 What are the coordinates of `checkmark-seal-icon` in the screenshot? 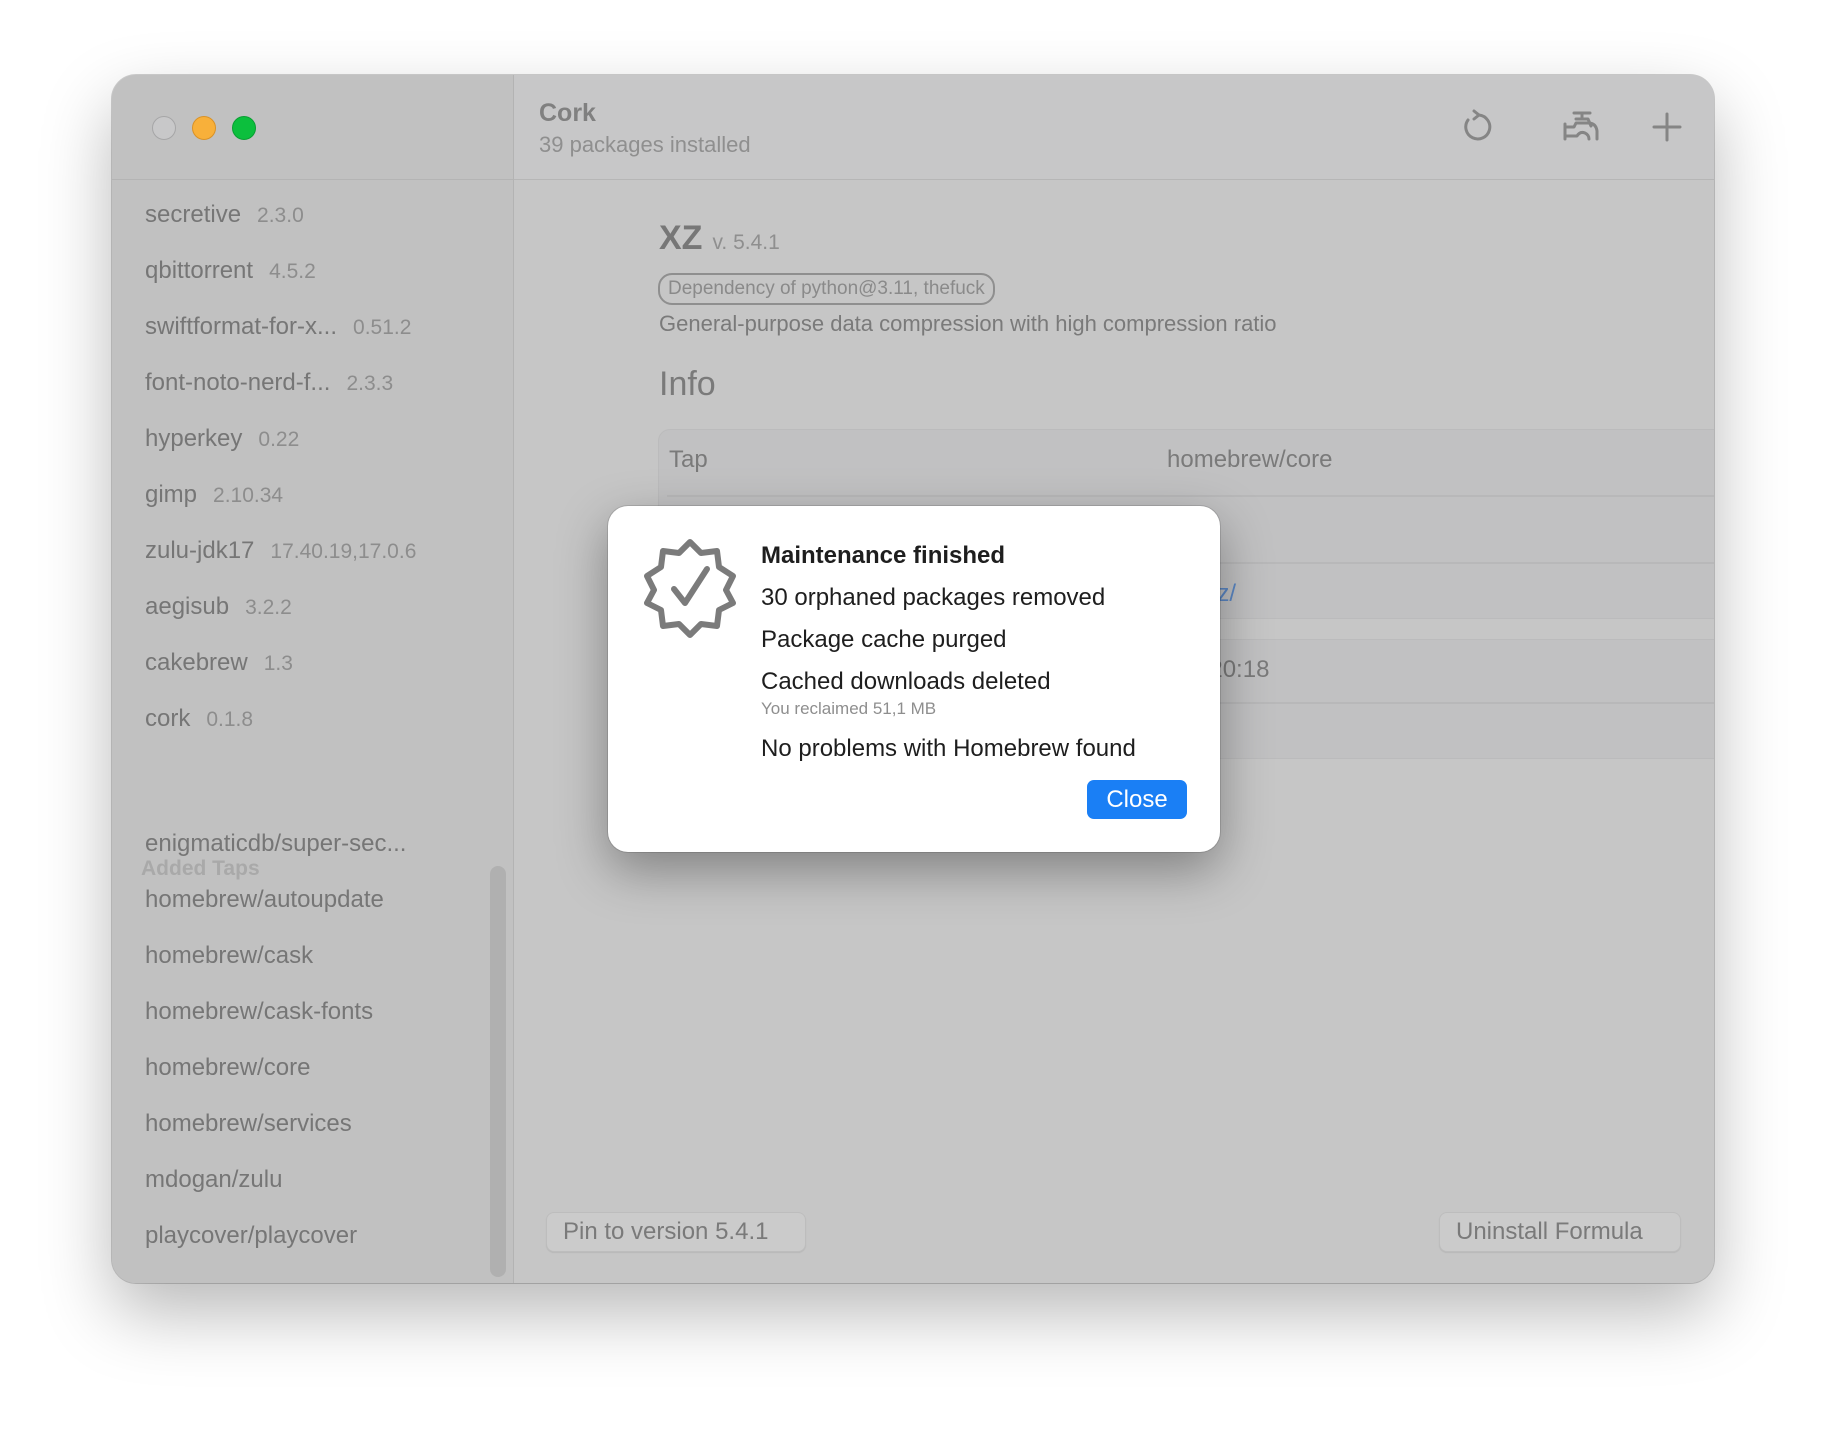 It's located at (690, 588).